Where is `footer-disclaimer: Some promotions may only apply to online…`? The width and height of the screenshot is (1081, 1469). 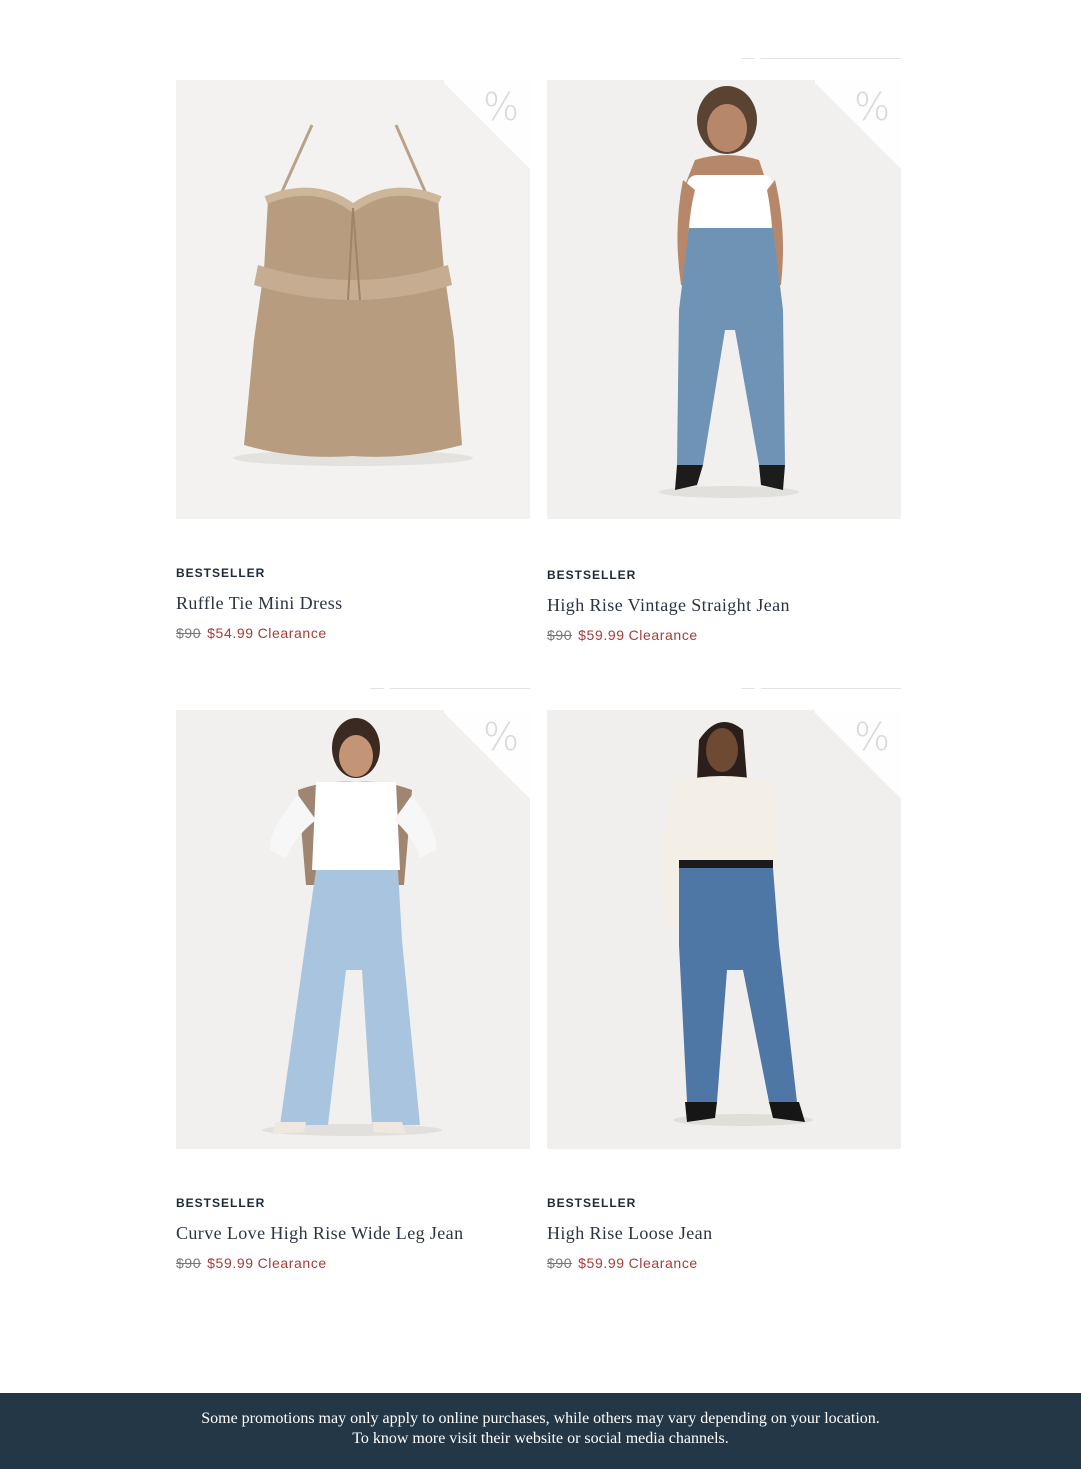
footer-disclaimer: Some promotions may only apply to online… is located at coordinates (540, 1431).